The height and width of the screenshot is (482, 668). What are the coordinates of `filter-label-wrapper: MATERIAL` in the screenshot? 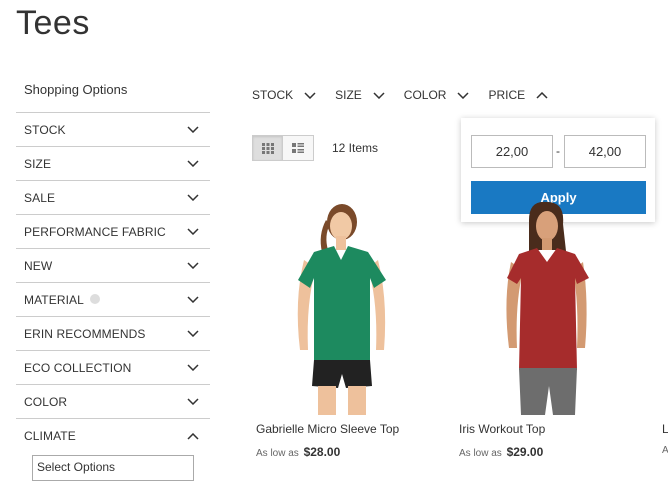 It's located at (62, 300).